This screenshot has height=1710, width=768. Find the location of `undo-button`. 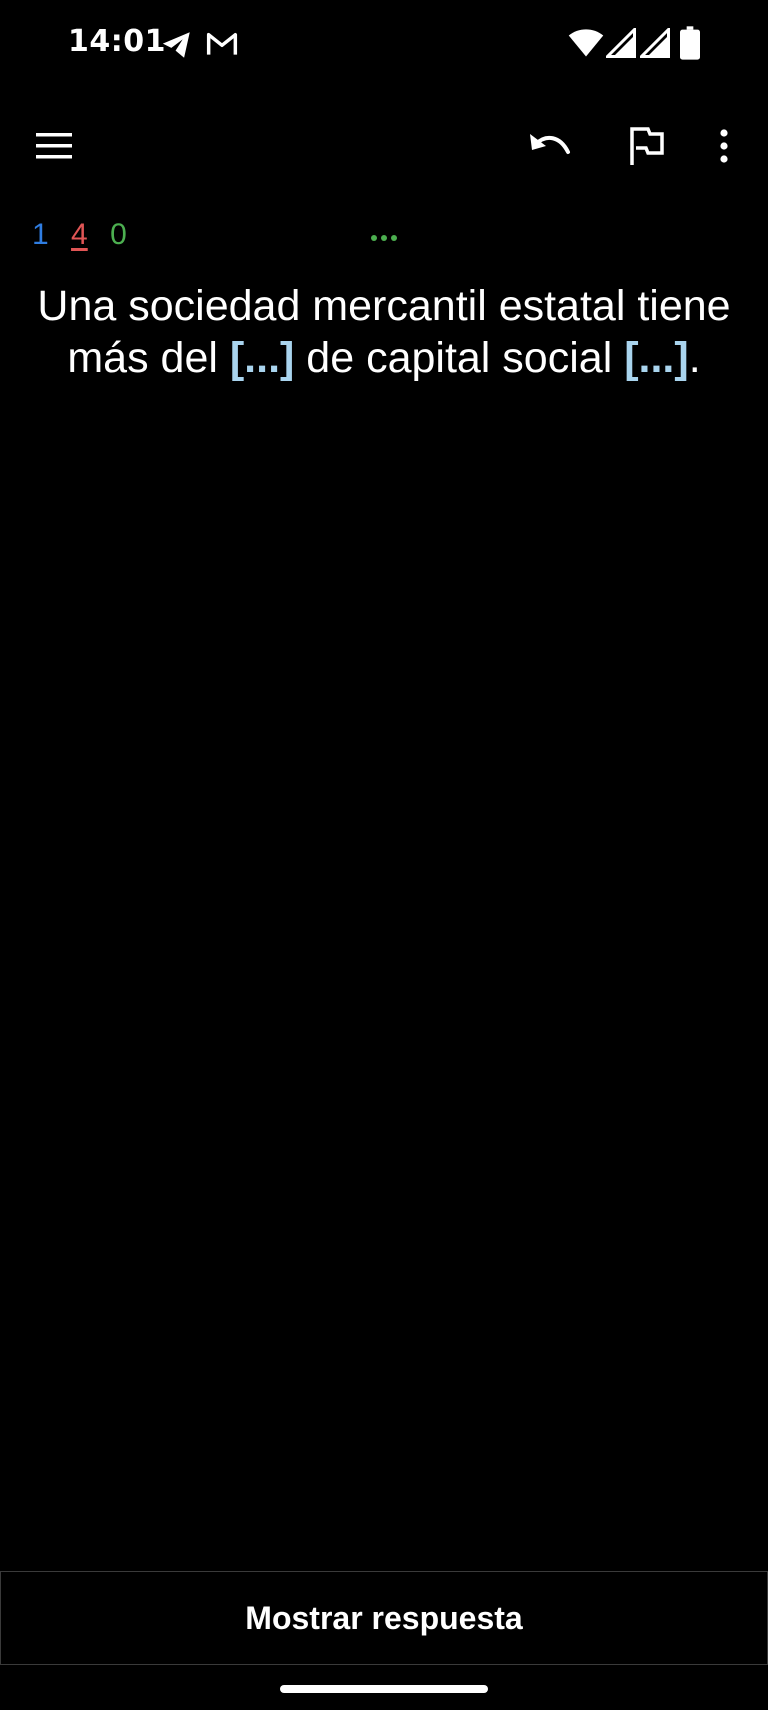

undo-button is located at coordinates (550, 148).